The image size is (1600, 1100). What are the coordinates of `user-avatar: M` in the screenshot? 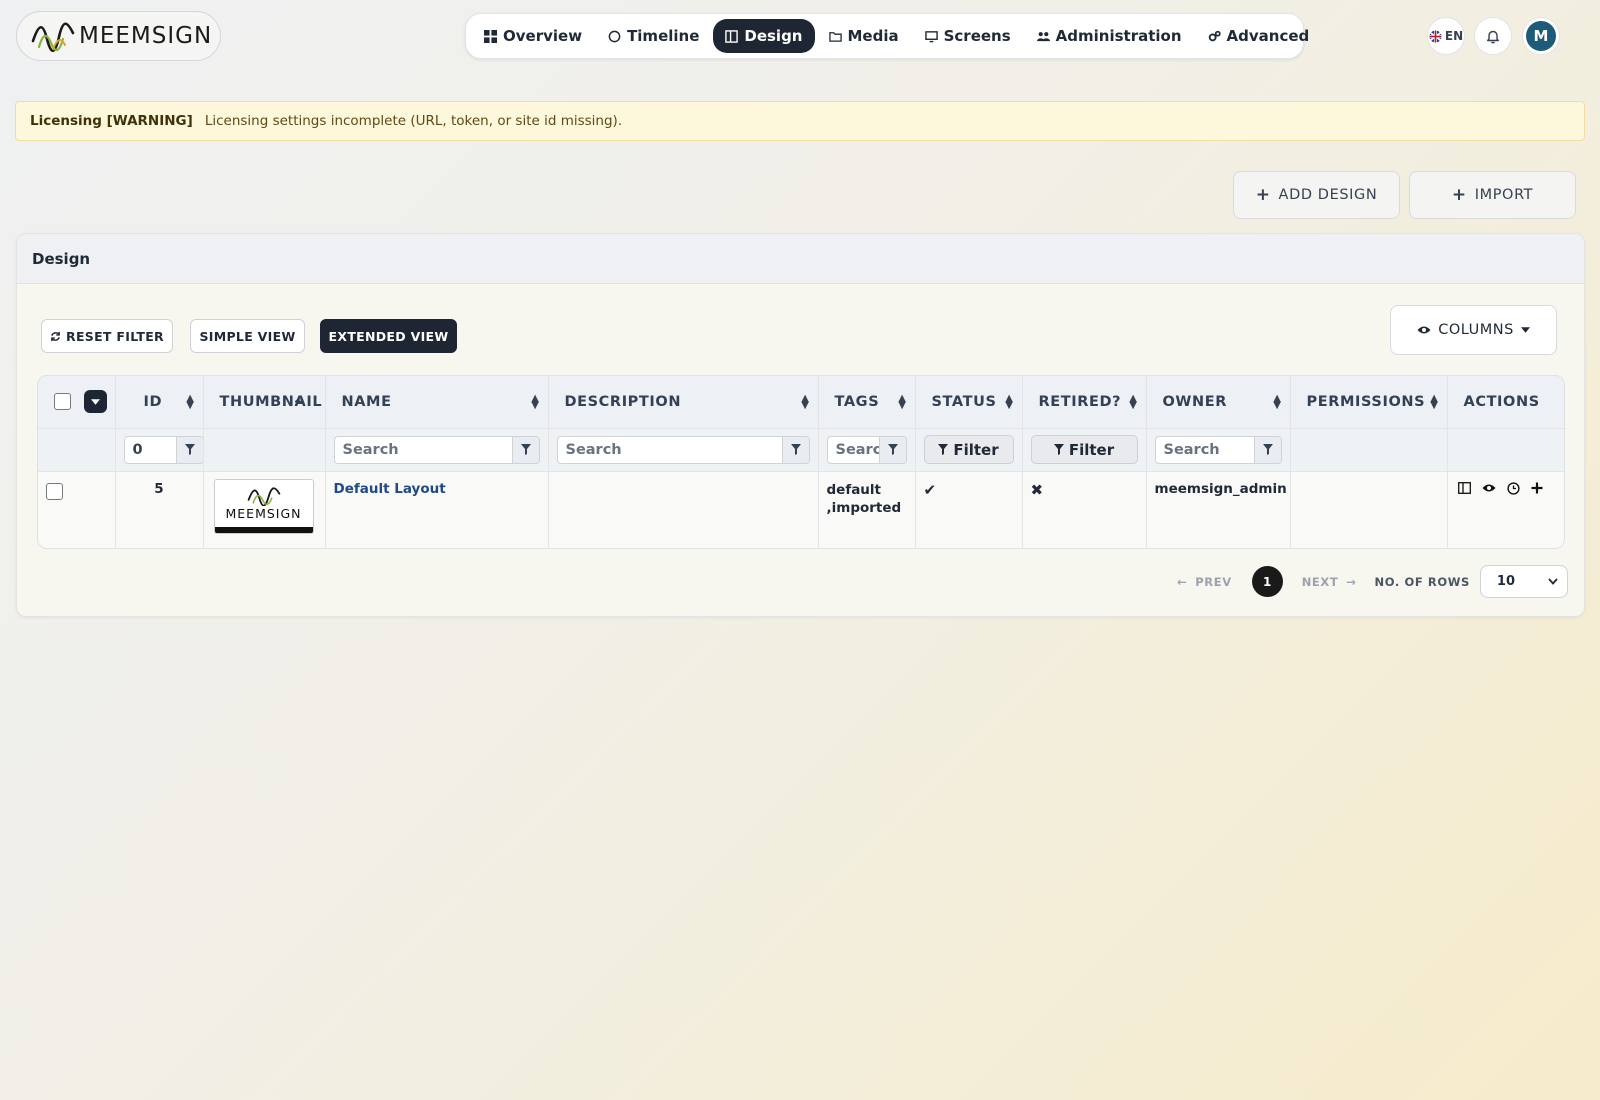 It's located at (1541, 36).